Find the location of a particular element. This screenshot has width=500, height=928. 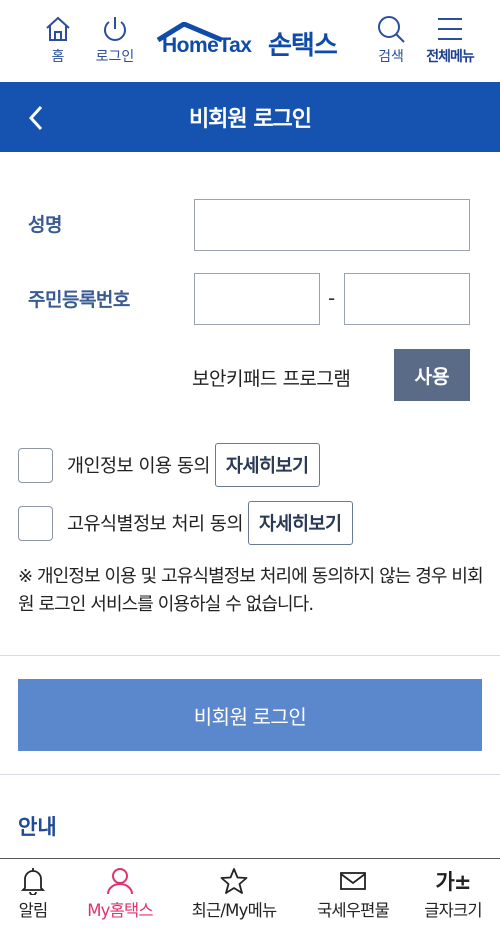

nav-label: 글자크기 is located at coordinates (453, 910).